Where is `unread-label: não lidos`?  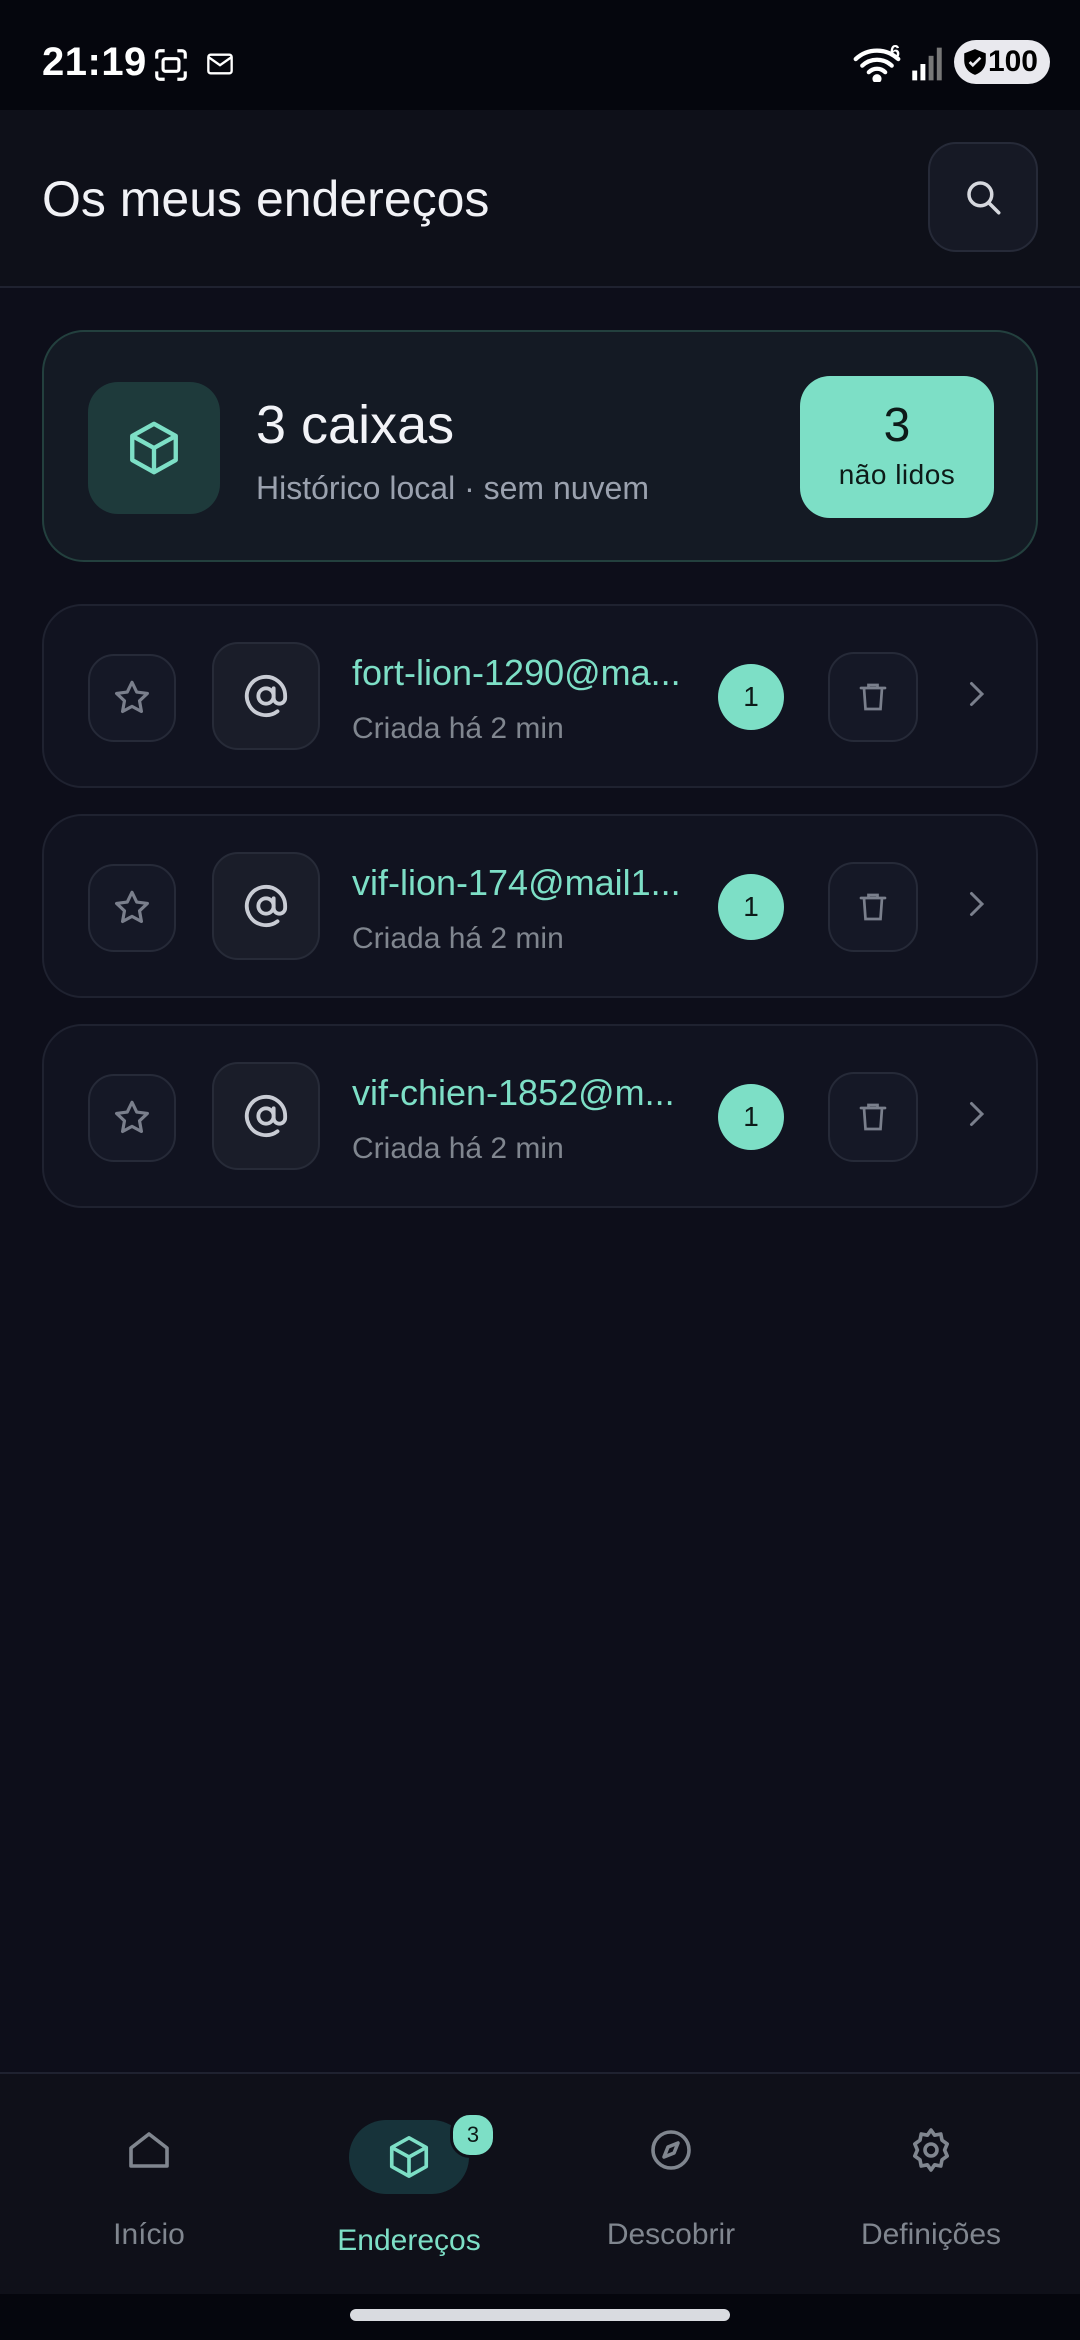
unread-label: não lidos is located at coordinates (897, 474).